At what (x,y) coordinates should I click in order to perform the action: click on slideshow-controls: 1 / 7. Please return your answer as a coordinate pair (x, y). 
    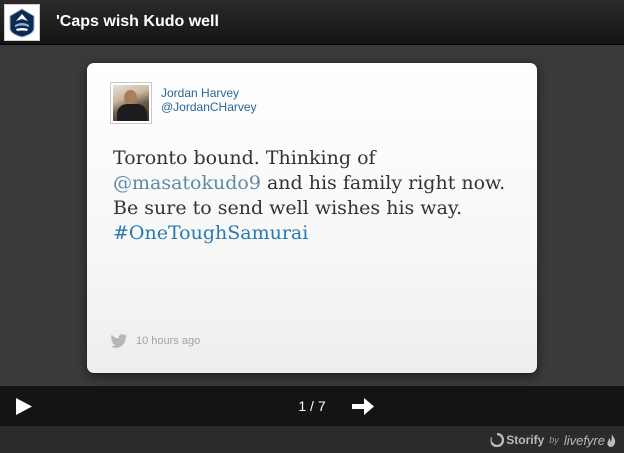
    Looking at the image, I should click on (312, 406).